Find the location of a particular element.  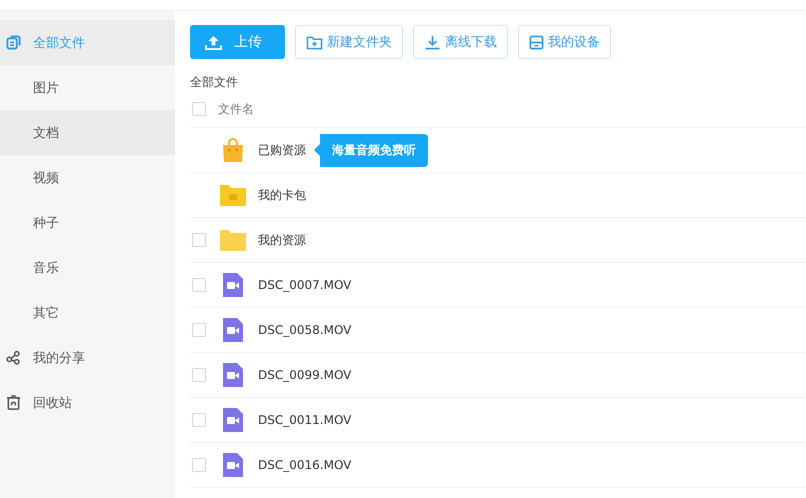

sidebar-item: 音乐 is located at coordinates (87, 267).